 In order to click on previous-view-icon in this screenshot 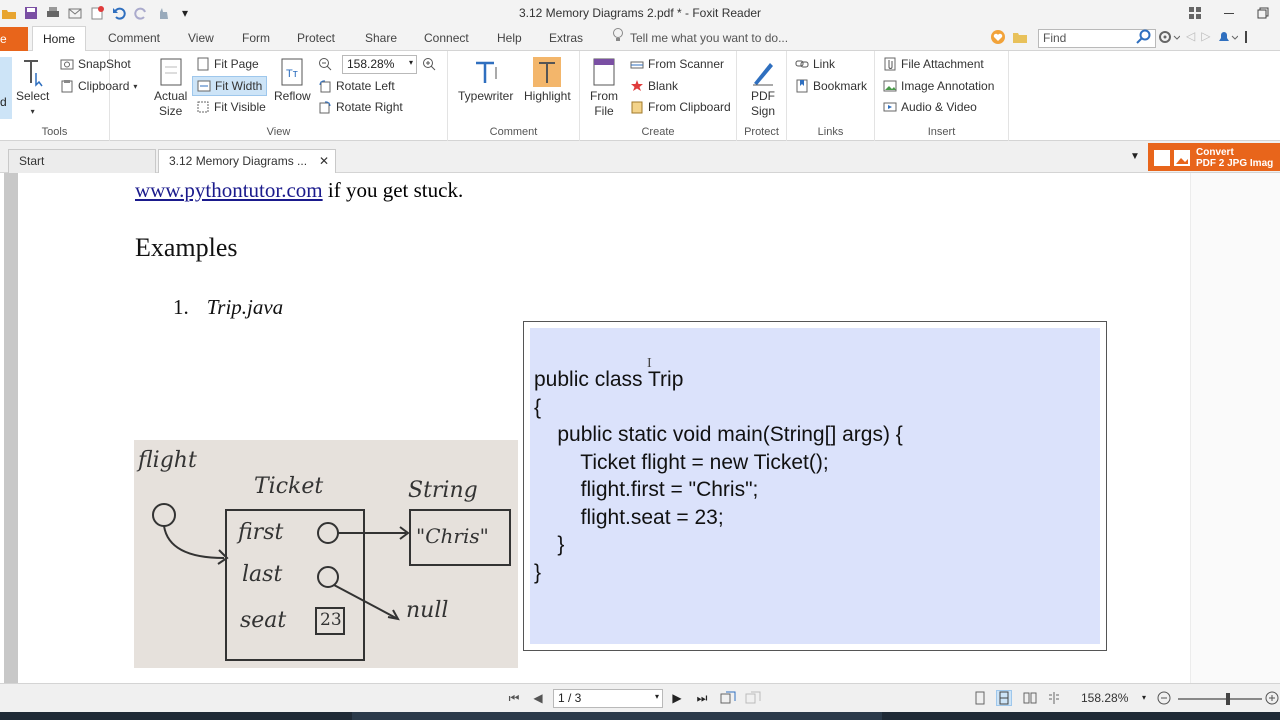, I will do `click(728, 698)`.